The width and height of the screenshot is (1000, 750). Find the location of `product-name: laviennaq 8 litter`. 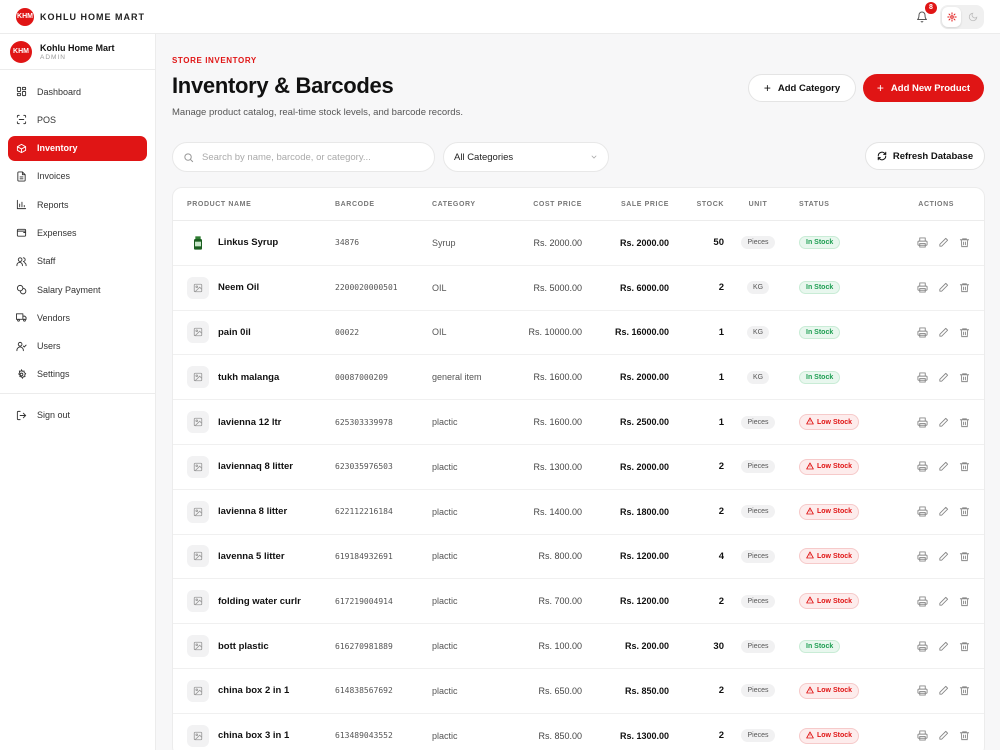

product-name: laviennaq 8 litter is located at coordinates (255, 467).